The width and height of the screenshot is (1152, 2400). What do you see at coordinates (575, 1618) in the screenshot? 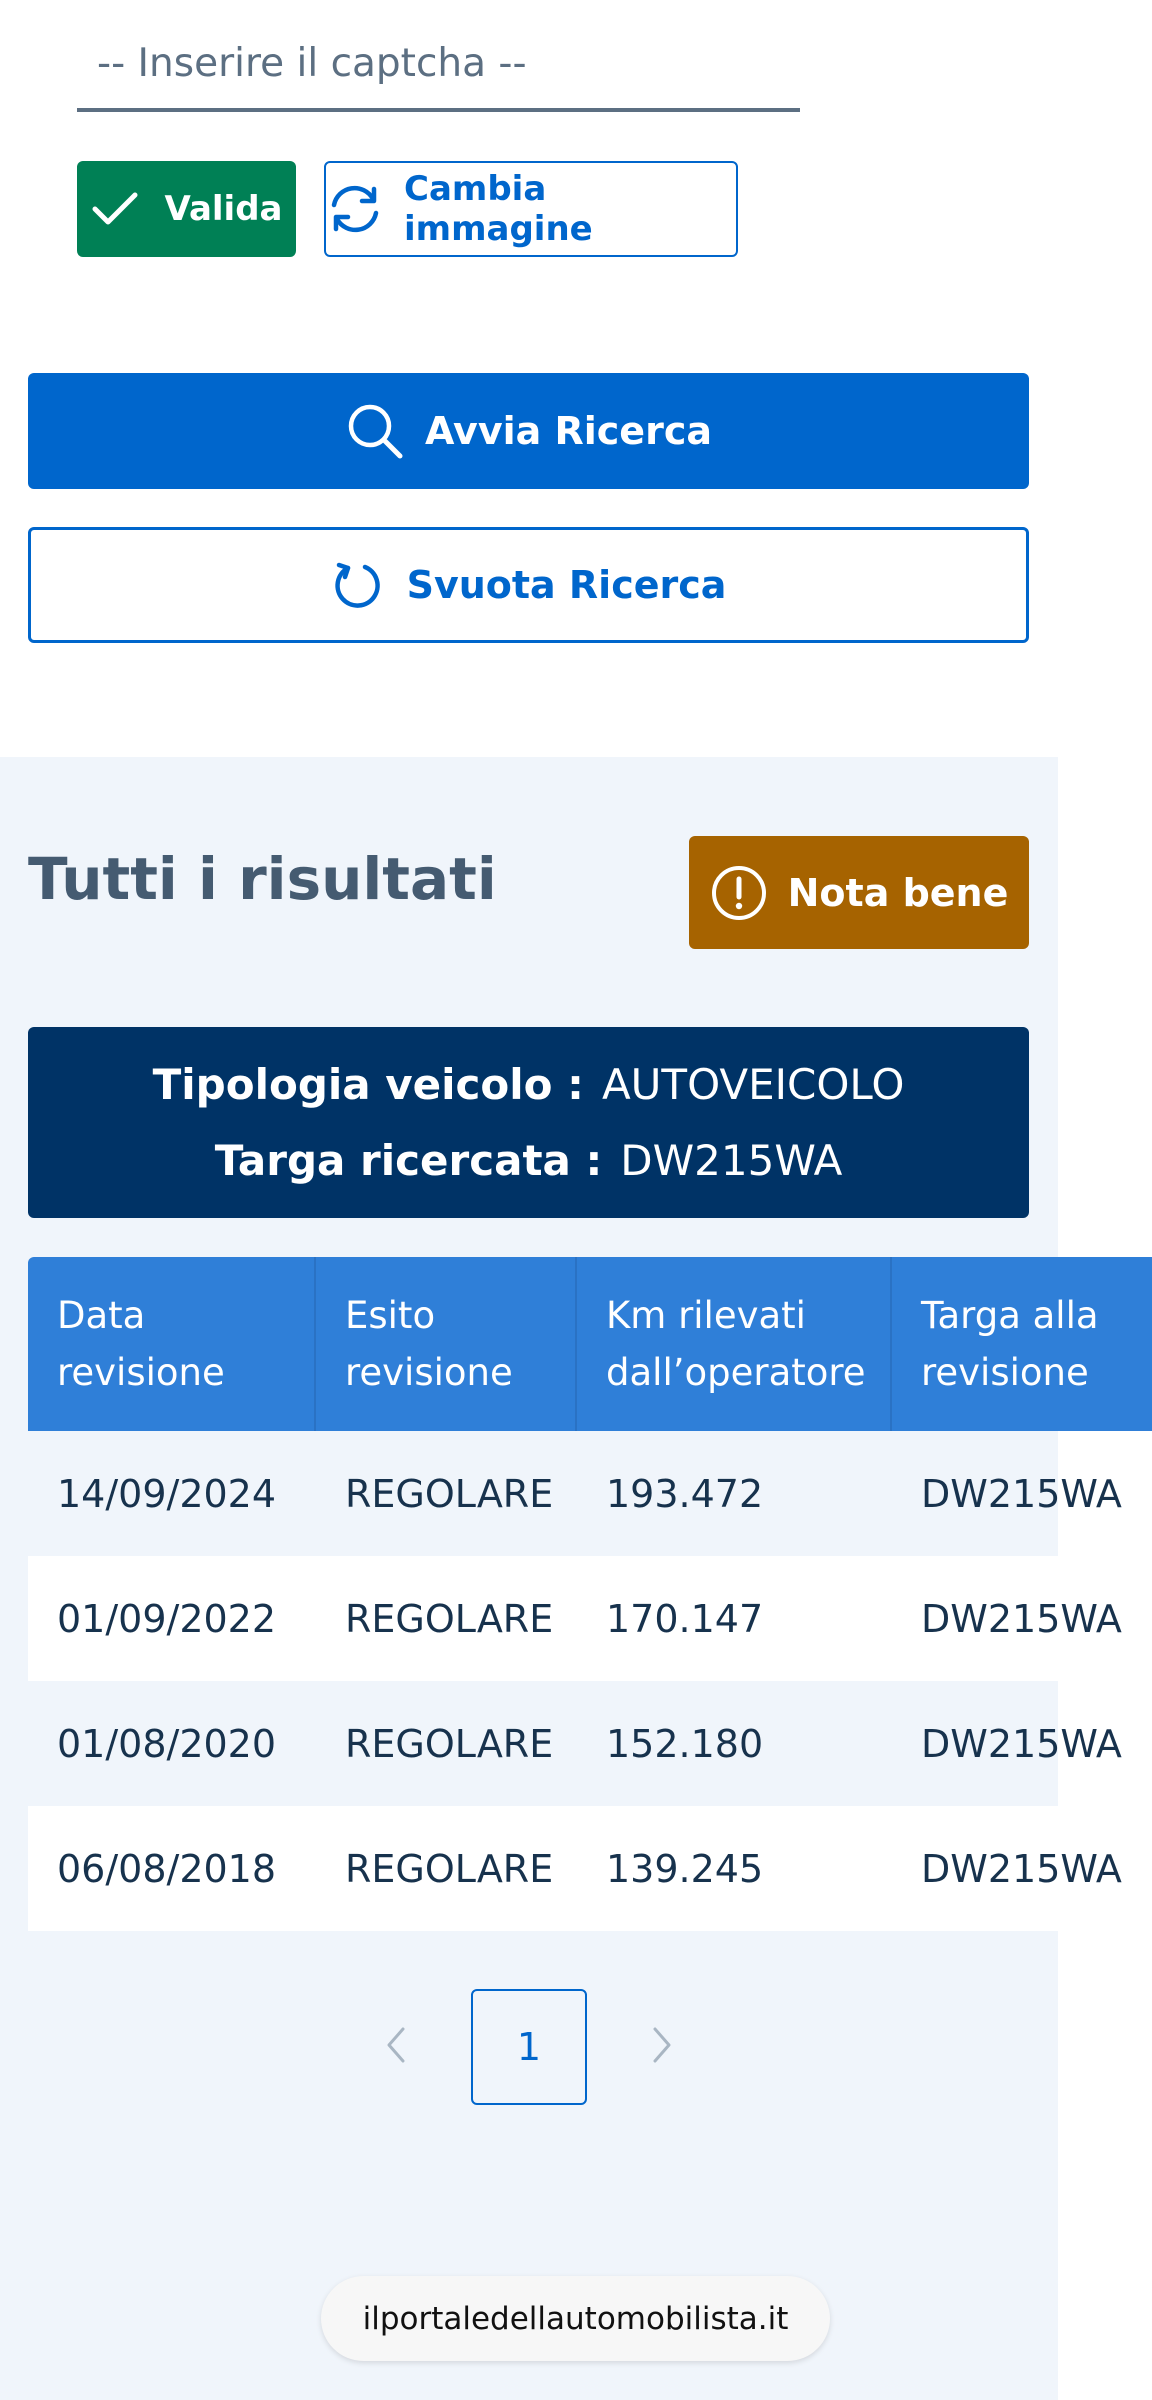
I see `table-row: 01/09/2022 REGOLARE 170.147 DW215WA` at bounding box center [575, 1618].